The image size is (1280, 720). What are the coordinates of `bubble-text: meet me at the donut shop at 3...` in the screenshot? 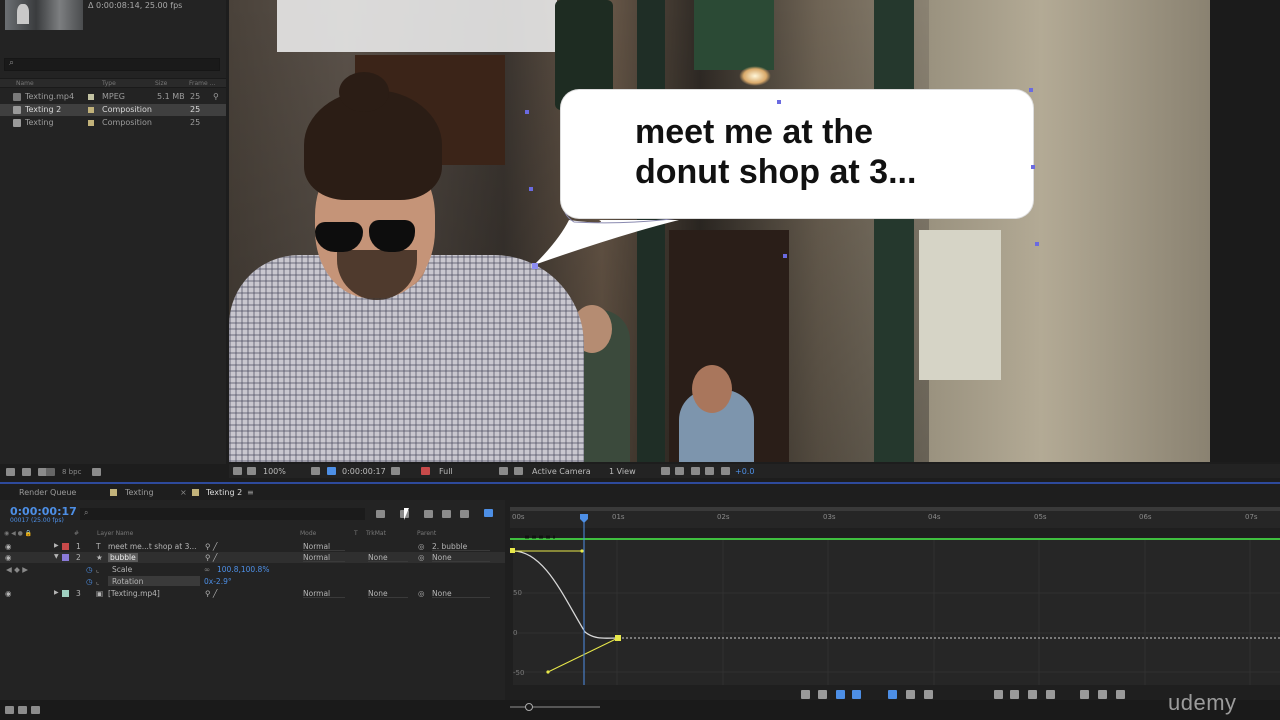 It's located at (775, 152).